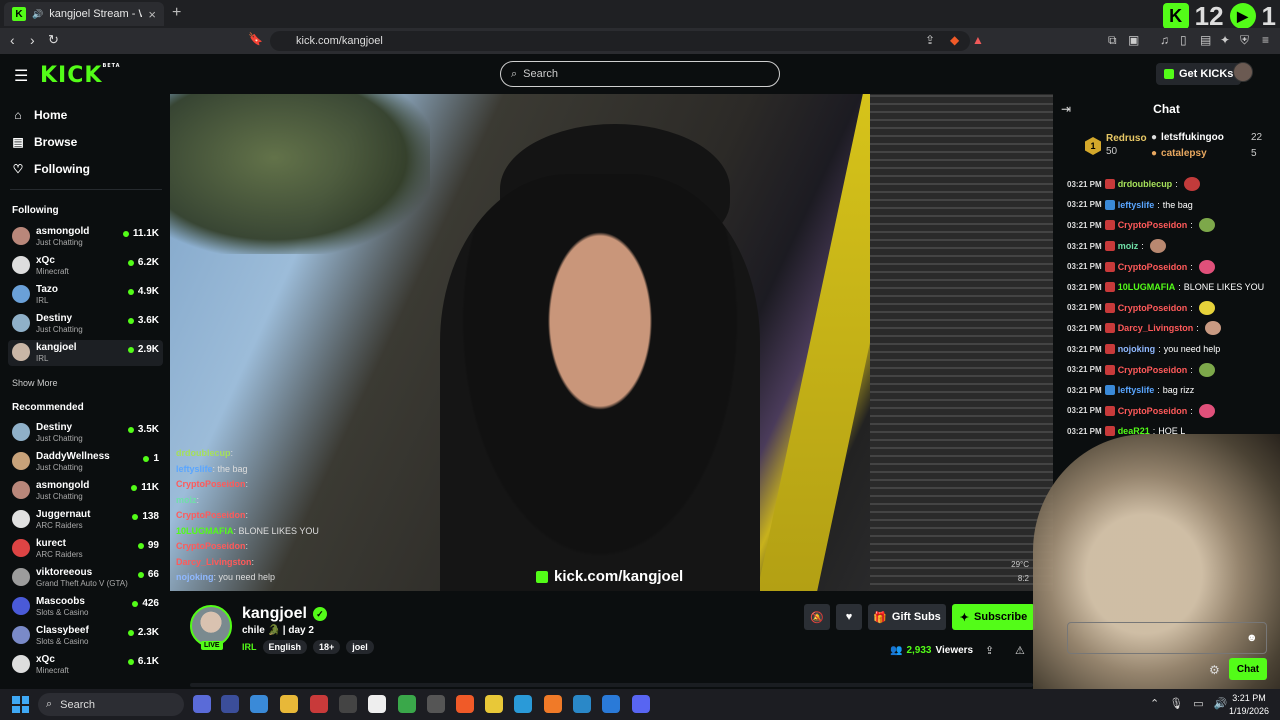 This screenshot has width=1280, height=720. What do you see at coordinates (1265, 40) in the screenshot?
I see `menu-icon: ≡` at bounding box center [1265, 40].